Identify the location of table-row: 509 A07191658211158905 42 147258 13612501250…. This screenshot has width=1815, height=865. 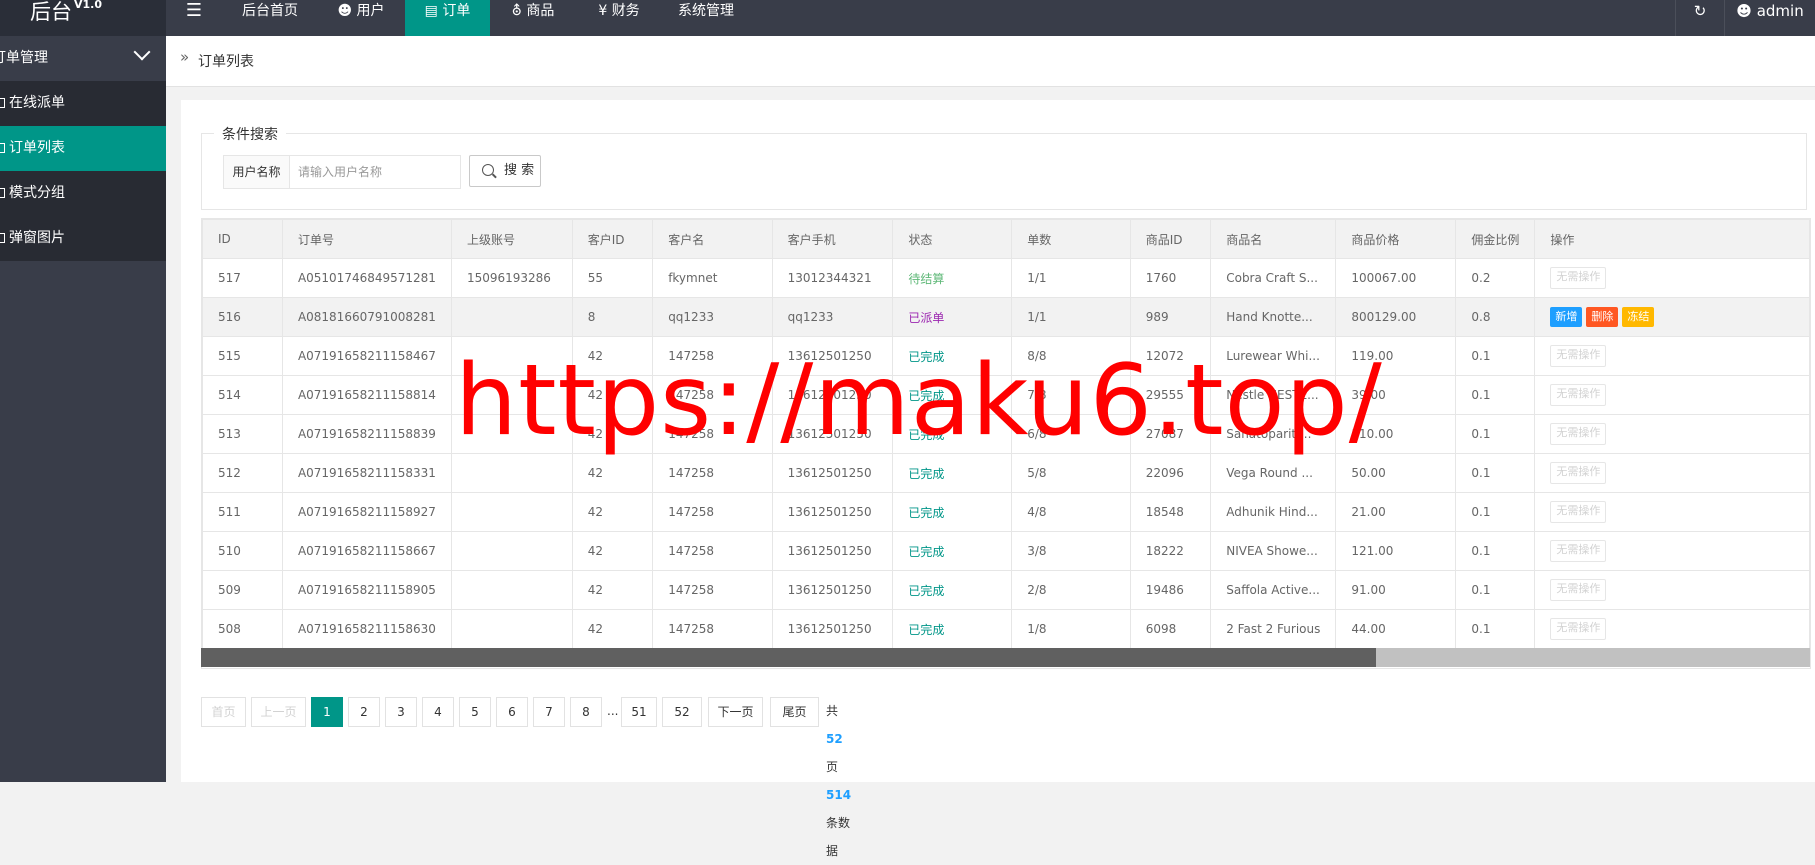
(1006, 590).